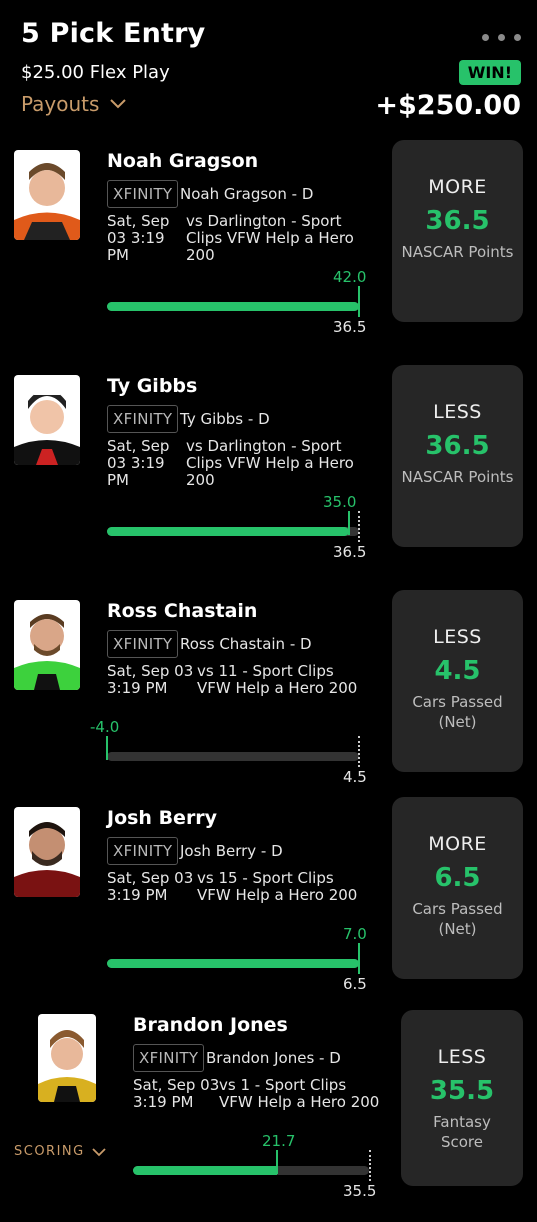 Image resolution: width=537 pixels, height=1222 pixels. I want to click on prop-name: Josh Berry - D, so click(231, 851).